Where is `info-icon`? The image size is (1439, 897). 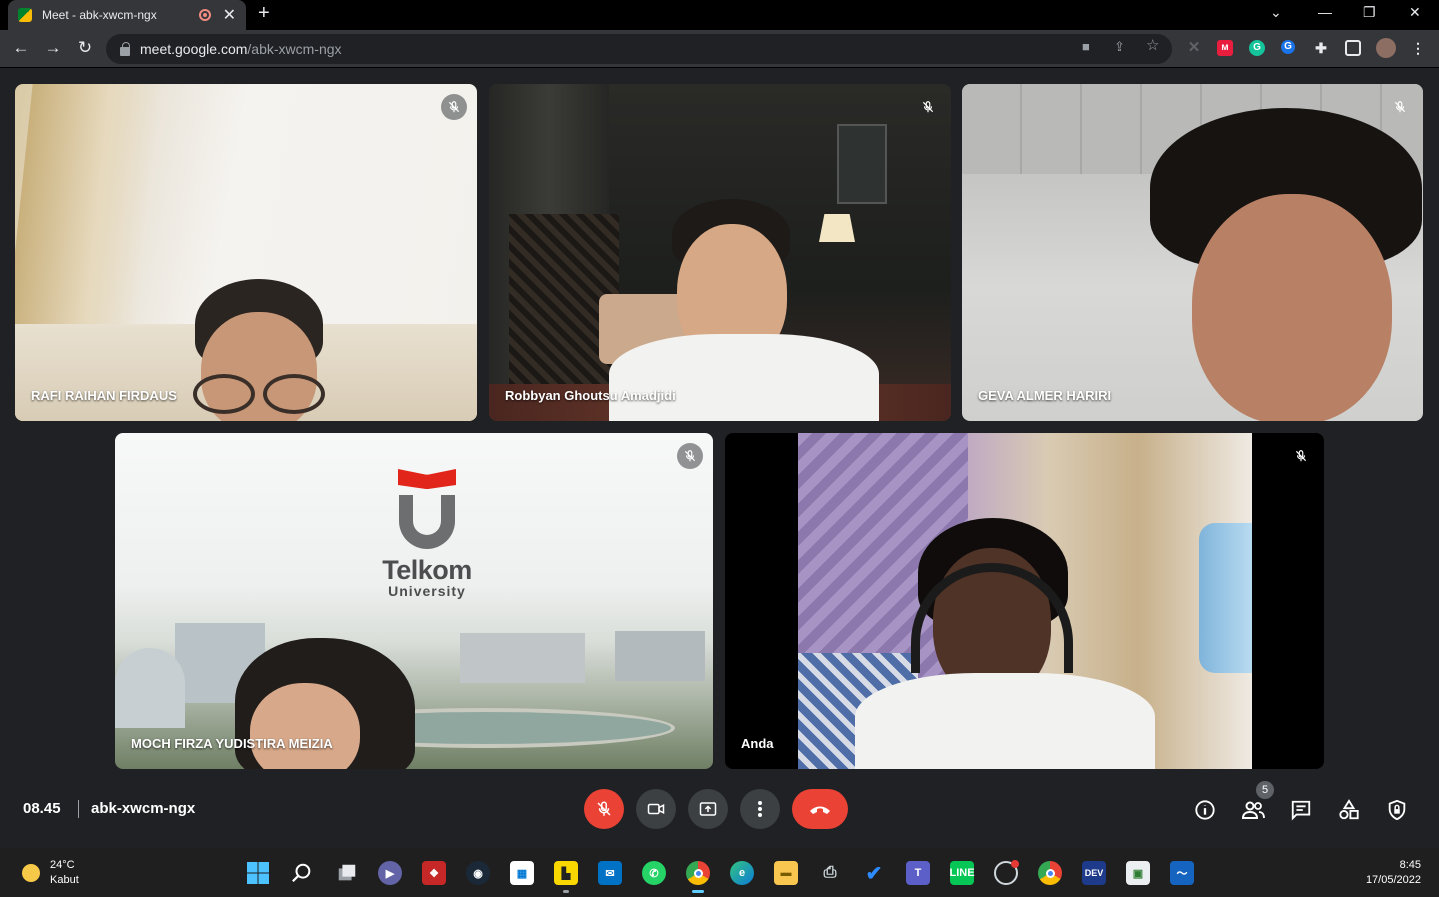
info-icon is located at coordinates (1205, 810).